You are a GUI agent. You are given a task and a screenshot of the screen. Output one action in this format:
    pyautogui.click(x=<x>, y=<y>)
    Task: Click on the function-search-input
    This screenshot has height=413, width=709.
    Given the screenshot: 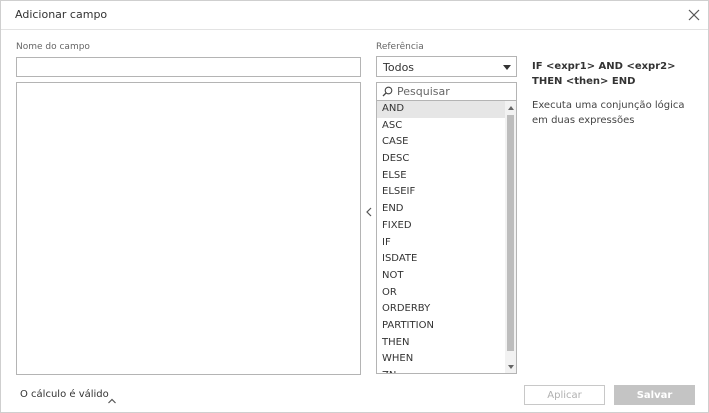 What is the action you would take?
    pyautogui.click(x=454, y=91)
    